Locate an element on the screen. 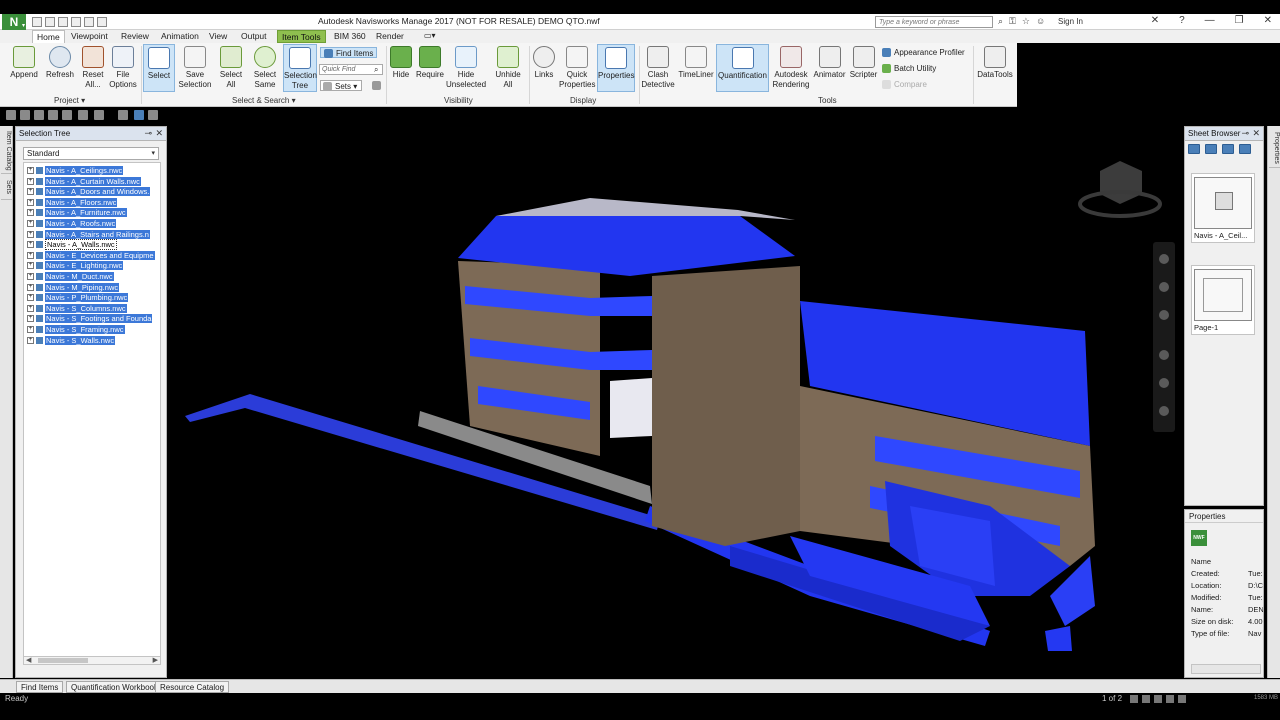 This screenshot has width=1280, height=720. view-cube is located at coordinates (1121, 182).